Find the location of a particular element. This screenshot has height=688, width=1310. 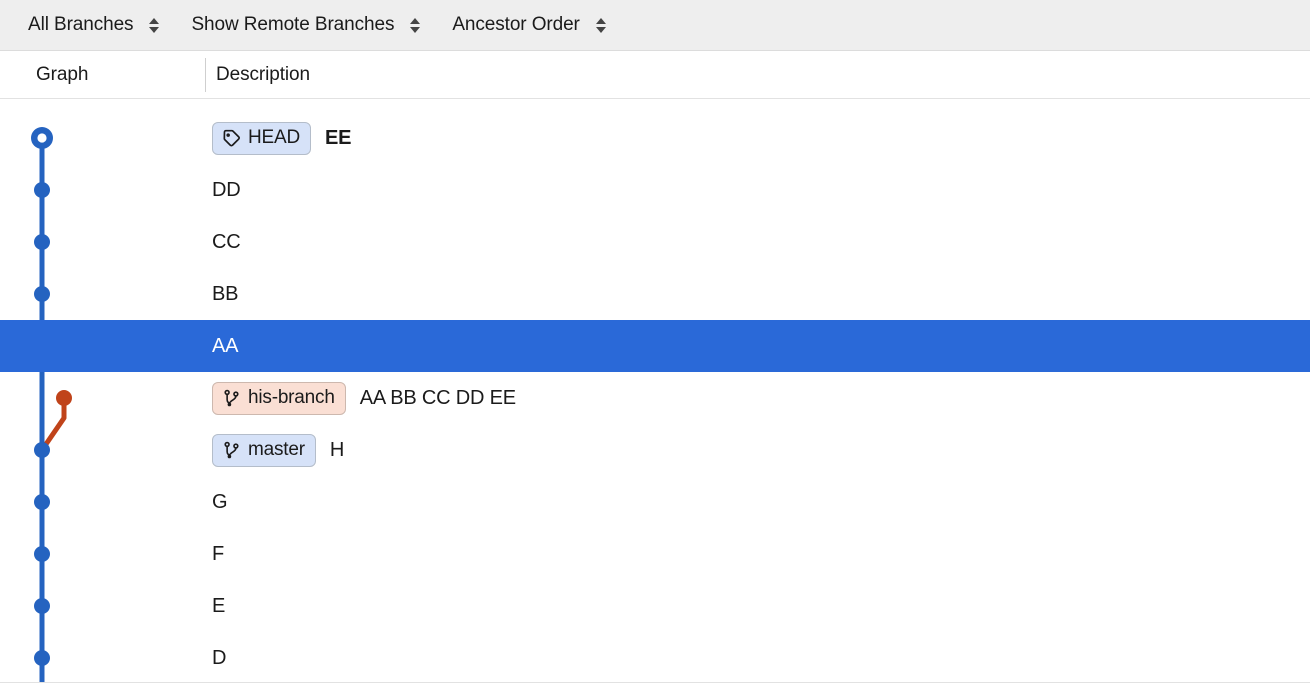

commit-description: his-branch AA BB CC DD EE is located at coordinates (364, 398).